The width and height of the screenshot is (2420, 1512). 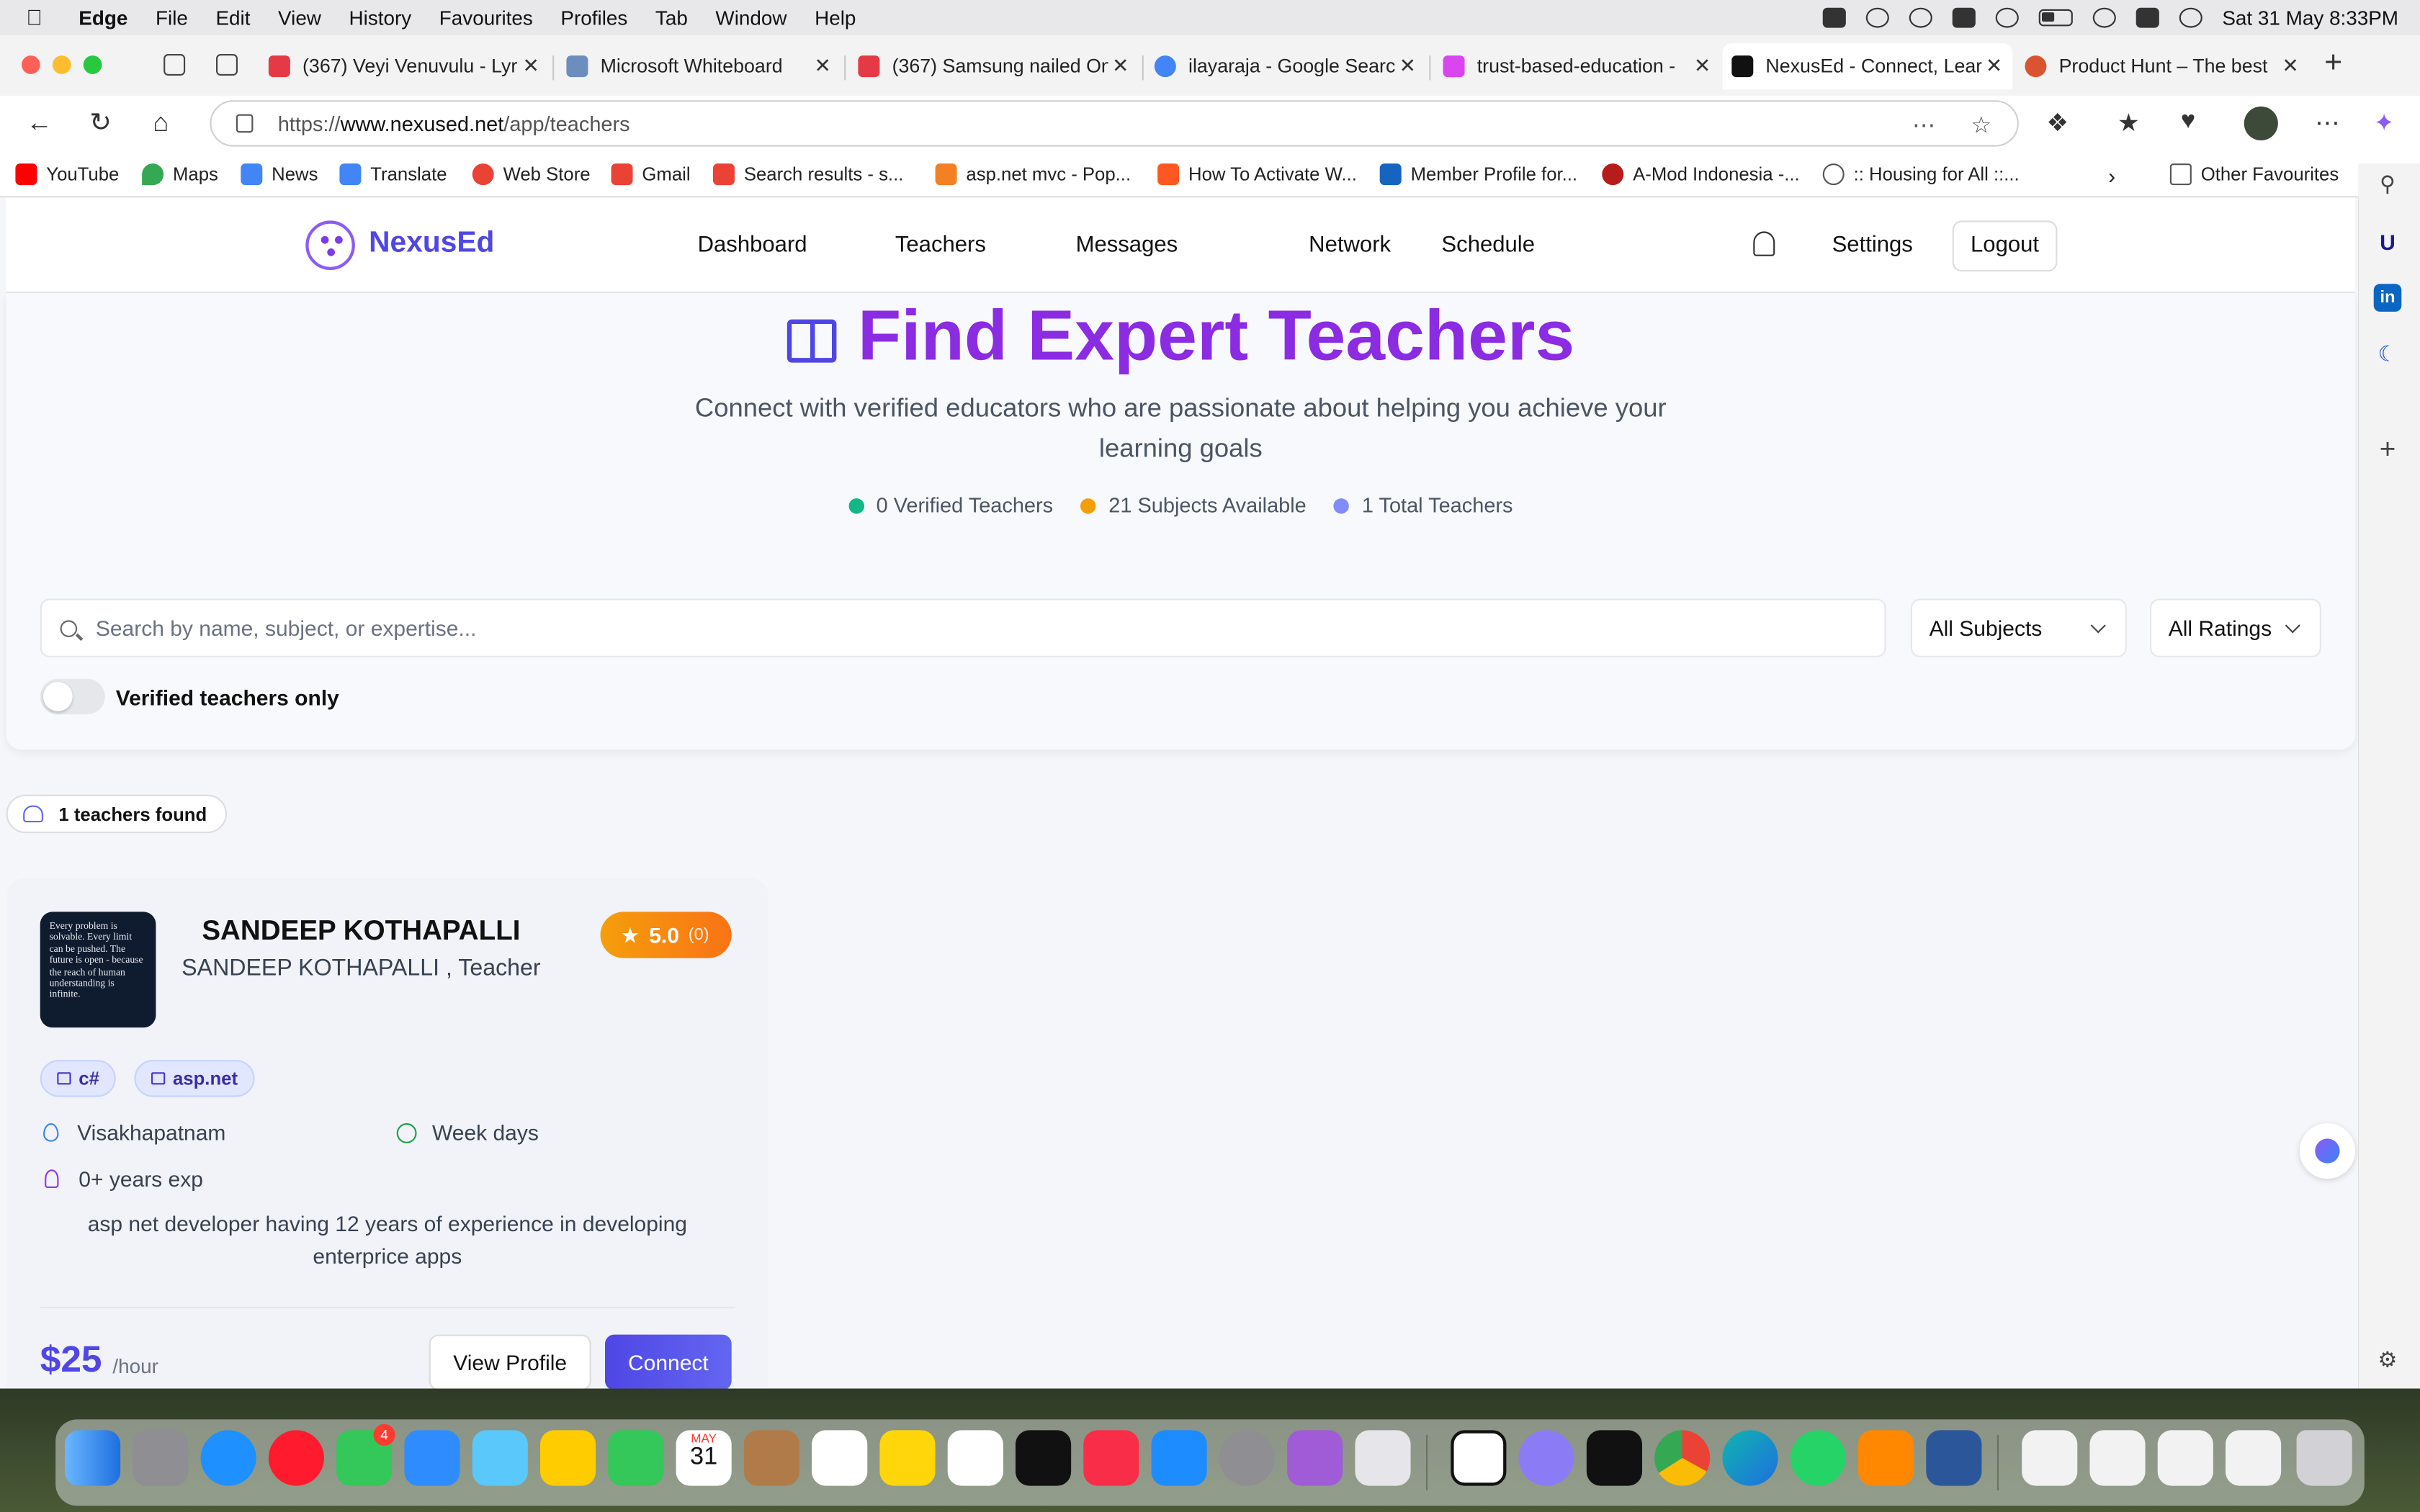 What do you see at coordinates (1764, 243) in the screenshot?
I see `notifications-bell-icon` at bounding box center [1764, 243].